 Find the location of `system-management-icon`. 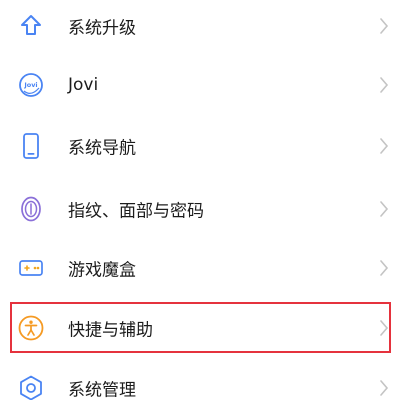

system-management-icon is located at coordinates (31, 386).